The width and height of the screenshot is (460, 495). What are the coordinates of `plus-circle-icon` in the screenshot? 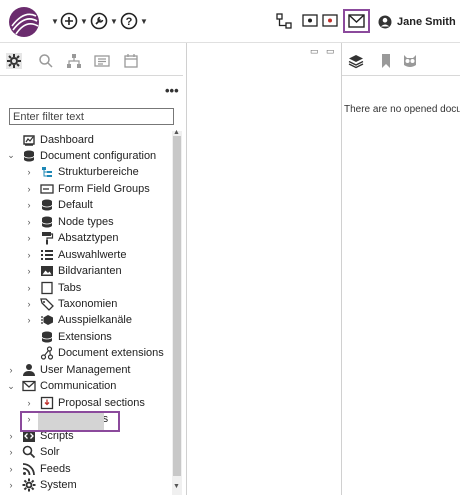 It's located at (69, 21).